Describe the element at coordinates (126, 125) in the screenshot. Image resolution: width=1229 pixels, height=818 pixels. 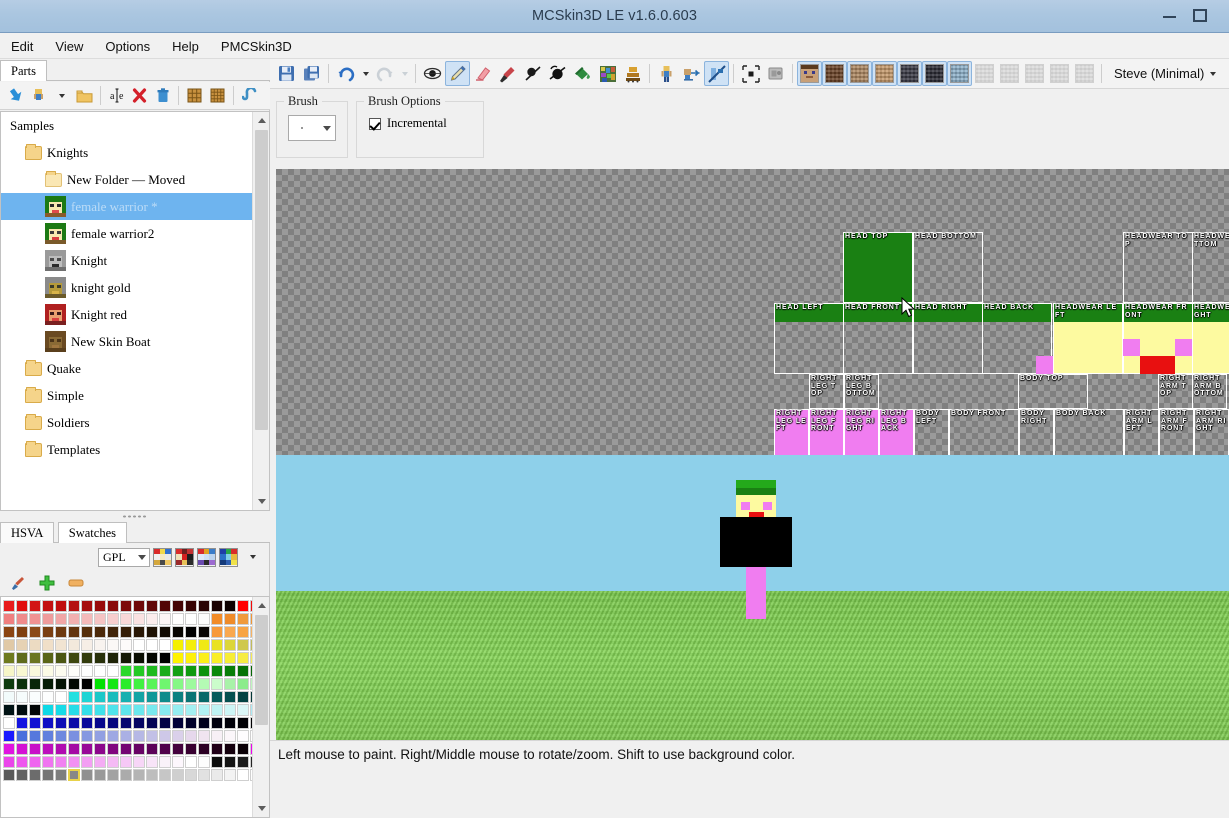
I see `tree-item: Samples` at that location.